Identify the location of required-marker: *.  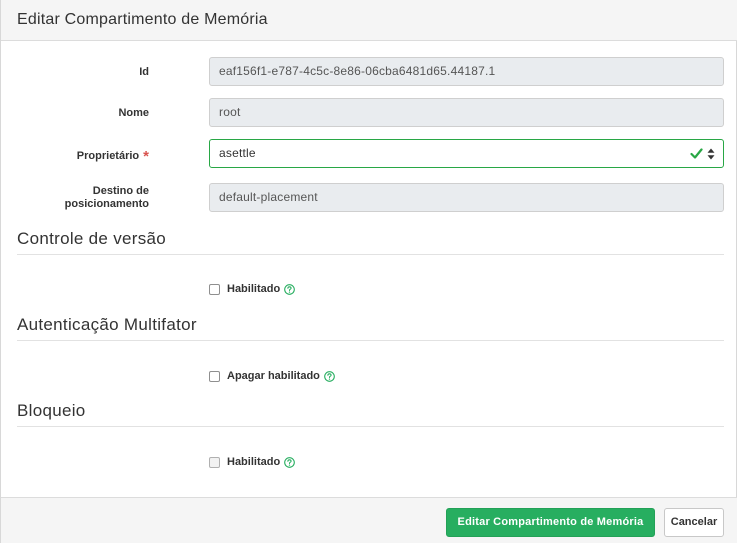
(146, 156).